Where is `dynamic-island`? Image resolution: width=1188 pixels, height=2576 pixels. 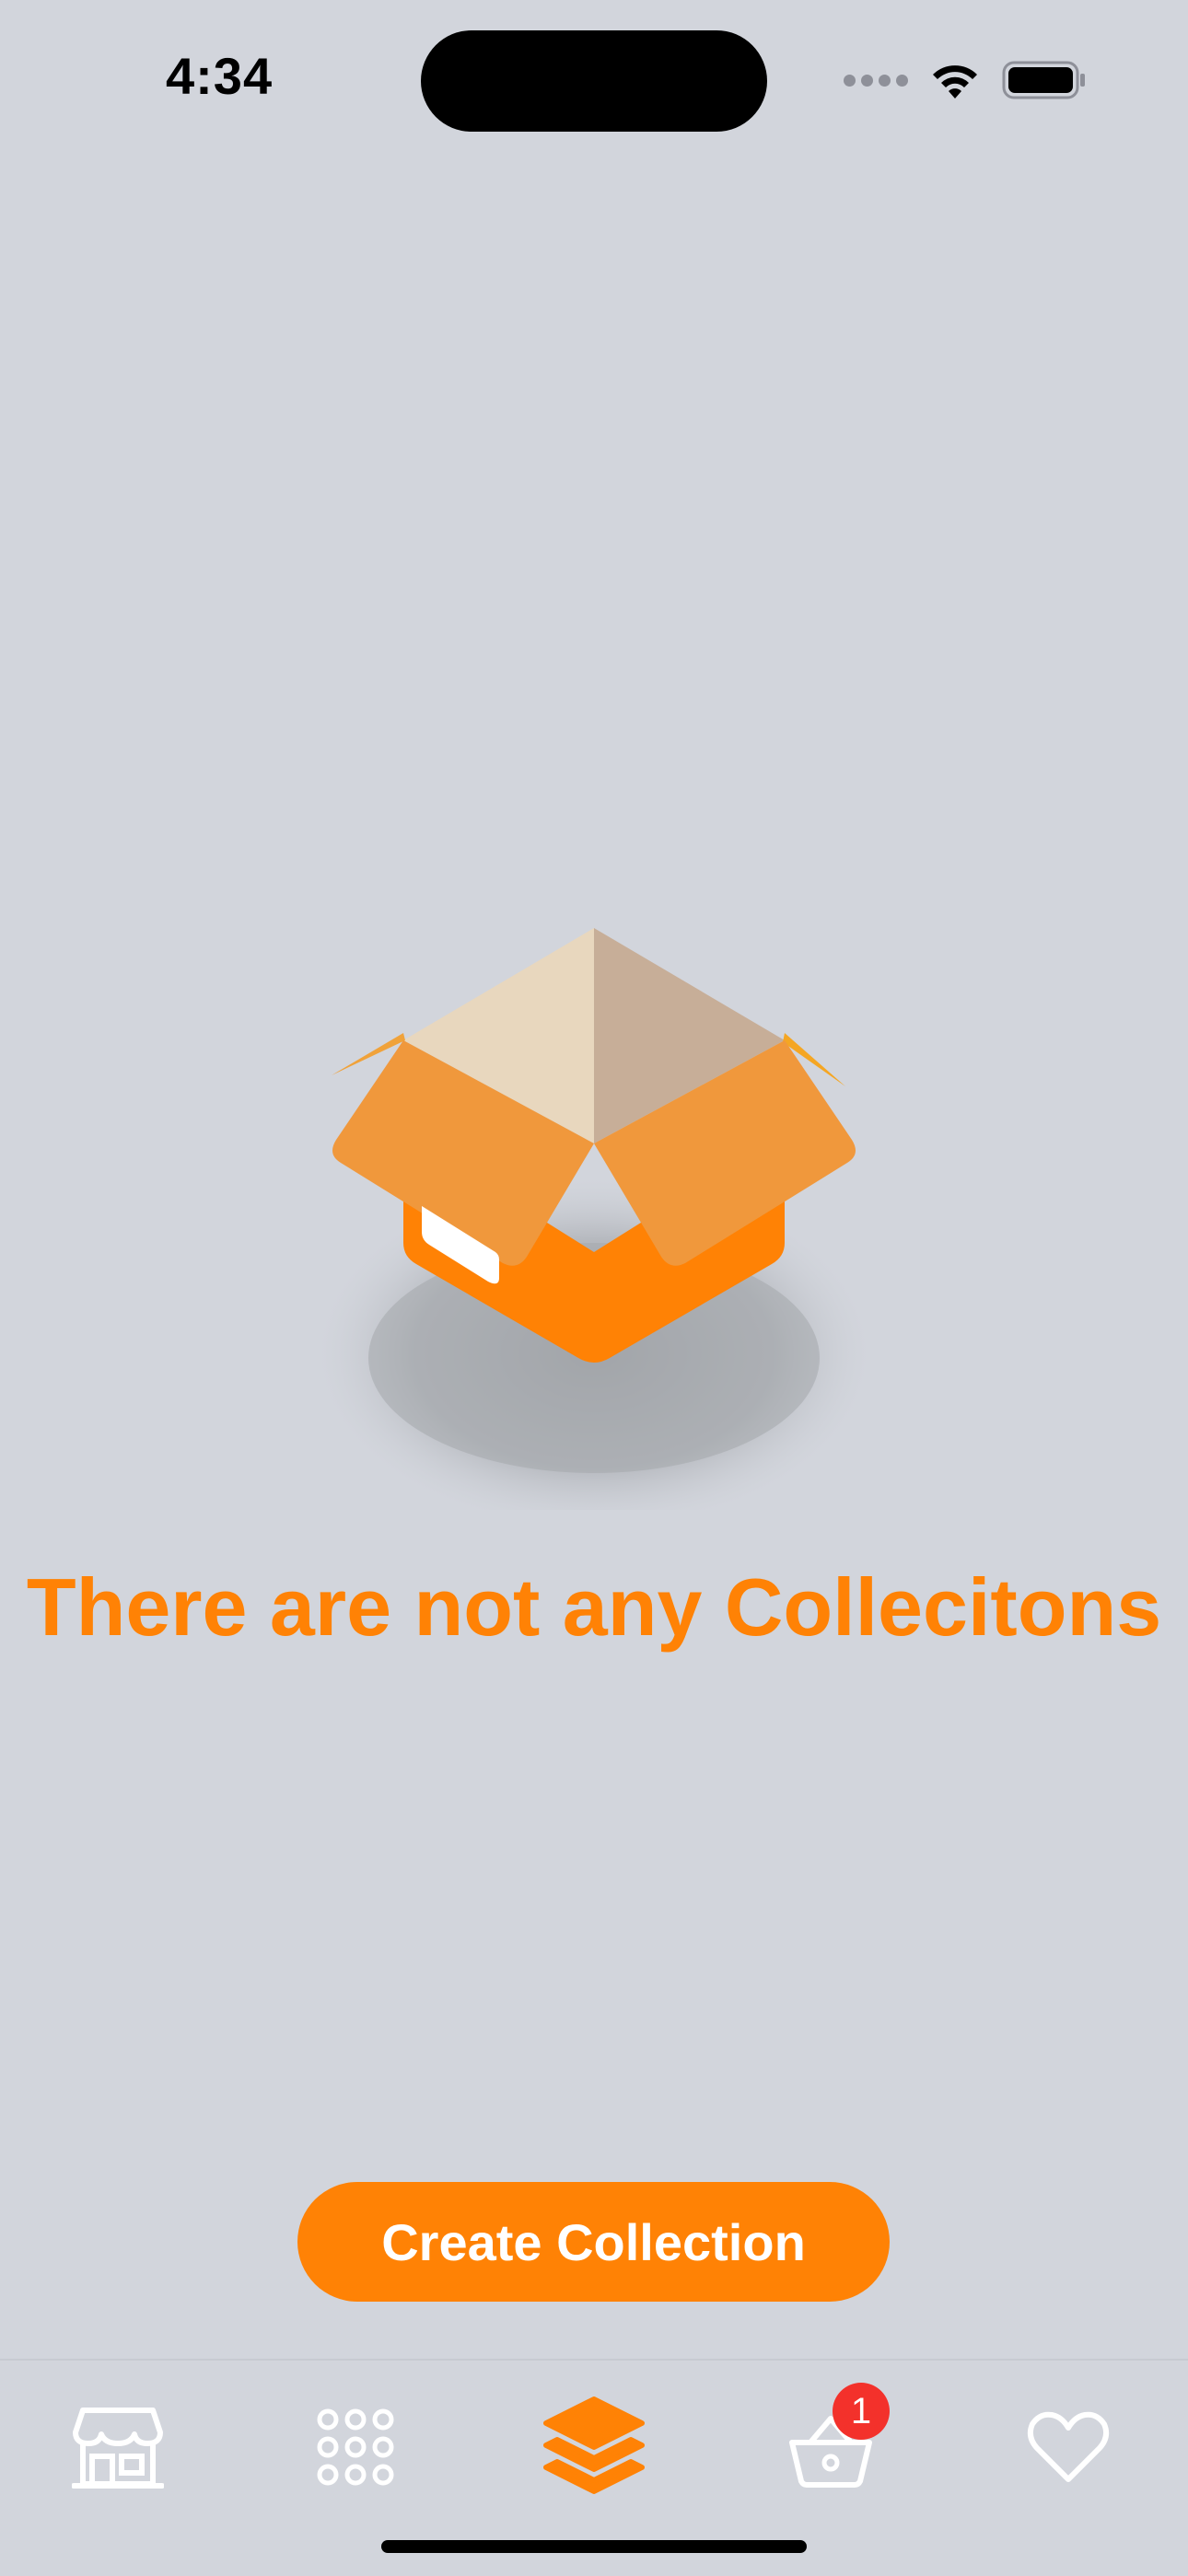
dynamic-island is located at coordinates (594, 81).